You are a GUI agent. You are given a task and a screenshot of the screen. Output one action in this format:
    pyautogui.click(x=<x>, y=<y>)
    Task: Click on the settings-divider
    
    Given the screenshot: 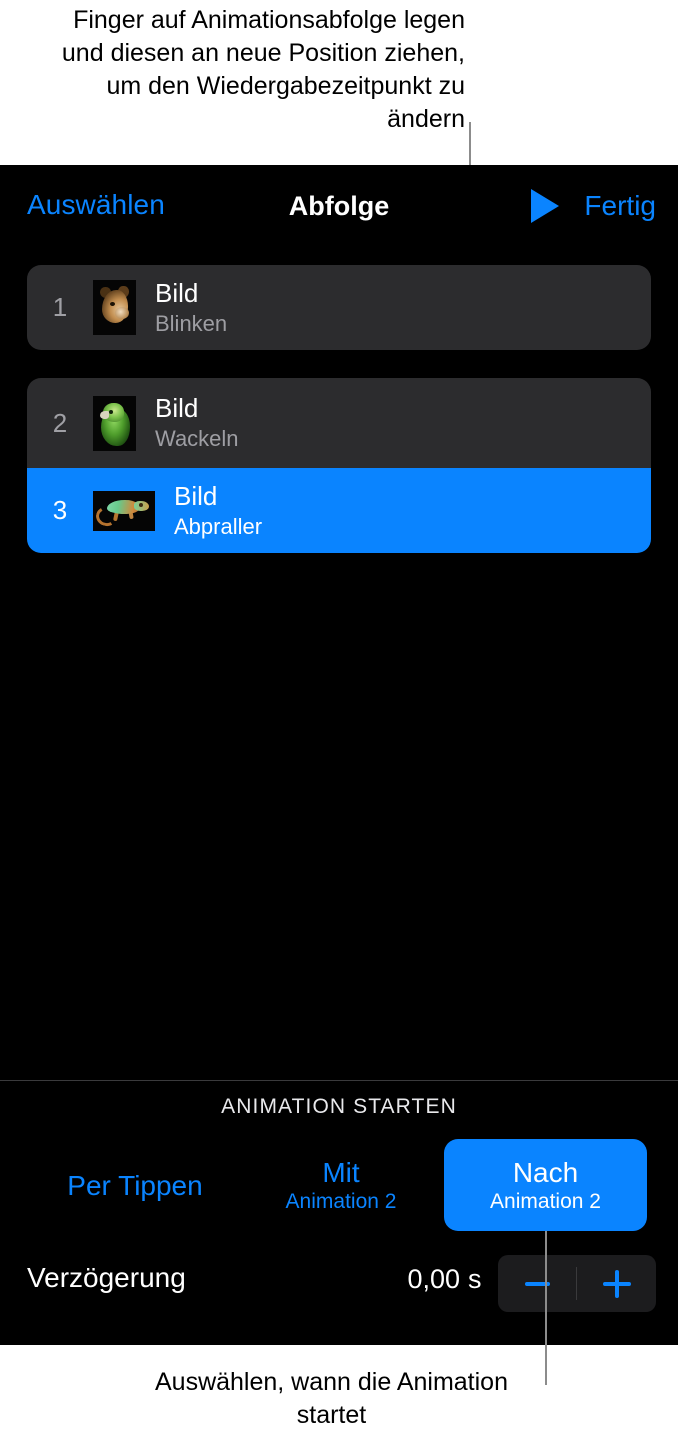 What is the action you would take?
    pyautogui.click(x=339, y=1080)
    